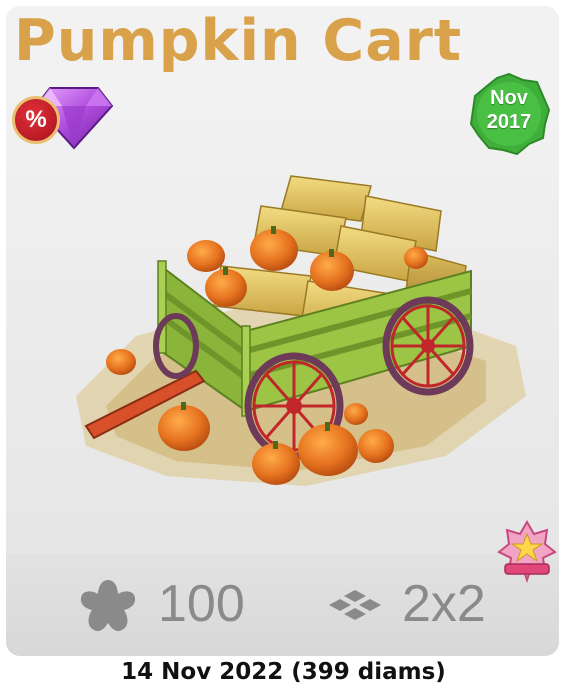 The image size is (567, 697). What do you see at coordinates (238, 41) in the screenshot?
I see `item-title: Pumpkin Cart` at bounding box center [238, 41].